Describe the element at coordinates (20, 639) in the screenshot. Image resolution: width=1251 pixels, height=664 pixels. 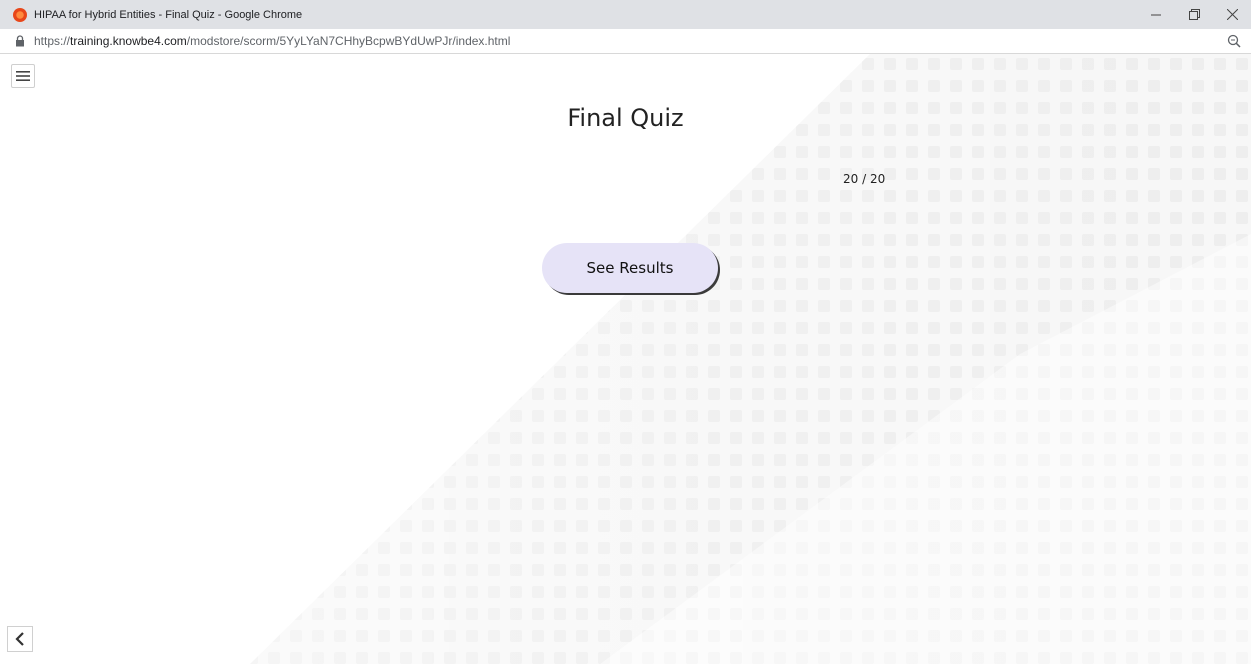
I see `chevron-left-icon` at that location.